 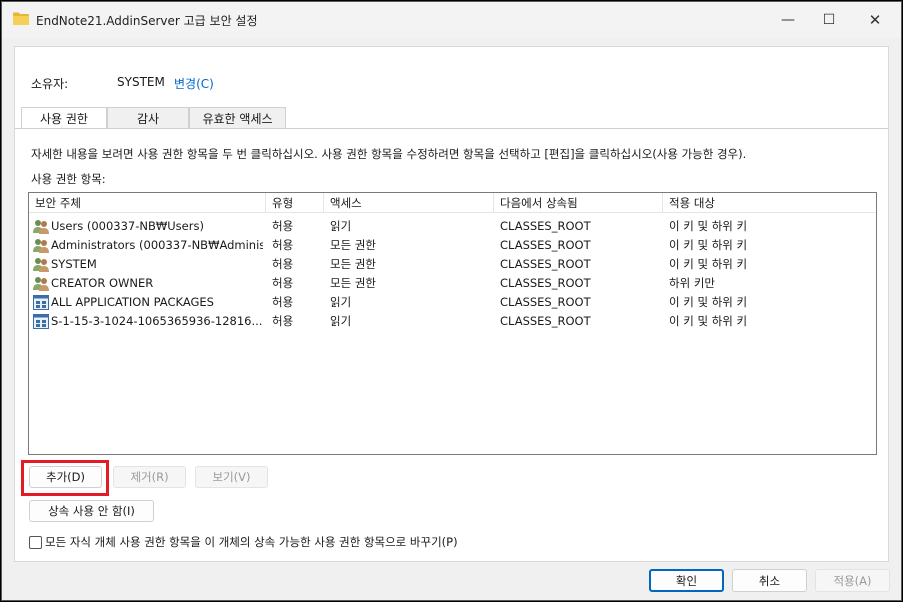 What do you see at coordinates (148, 117) in the screenshot?
I see `tab-auditing: 감사` at bounding box center [148, 117].